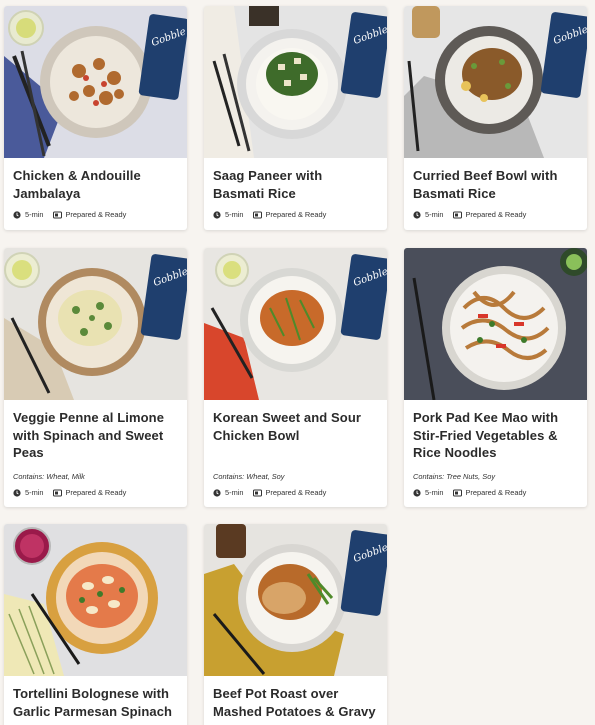  Describe the element at coordinates (293, 184) in the screenshot. I see `meal-title: Saag Paneer with Basmati Rice` at that location.